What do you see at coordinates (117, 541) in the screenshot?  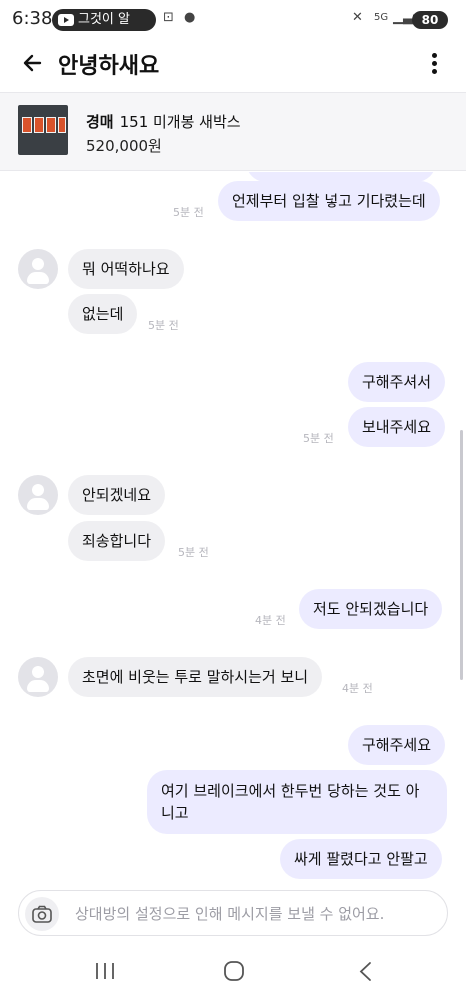 I see `message-bubble-theirs: 죄송합니다` at bounding box center [117, 541].